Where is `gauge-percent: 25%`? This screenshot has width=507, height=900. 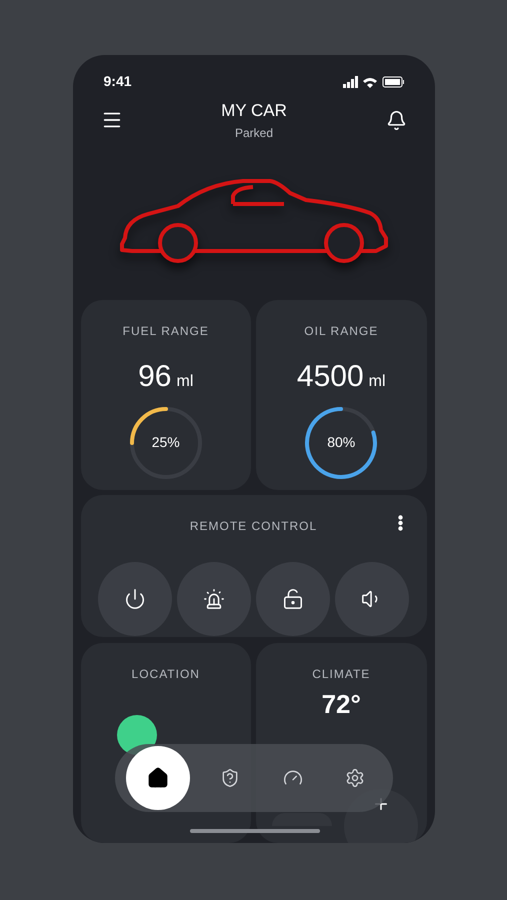 gauge-percent: 25% is located at coordinates (165, 442).